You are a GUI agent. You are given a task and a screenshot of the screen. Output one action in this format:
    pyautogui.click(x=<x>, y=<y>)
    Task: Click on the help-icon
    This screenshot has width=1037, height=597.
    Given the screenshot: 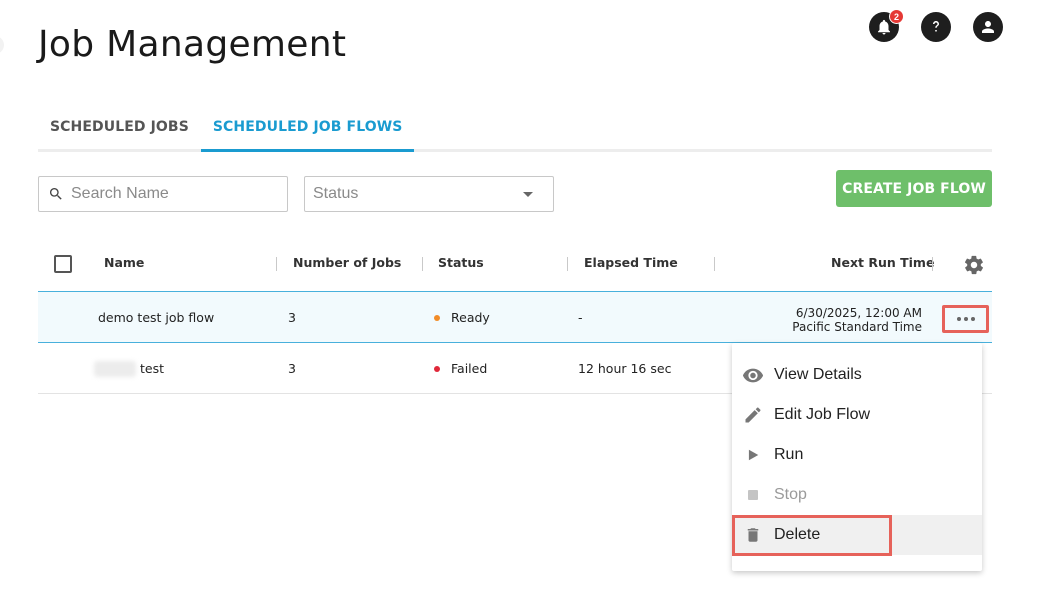 What is the action you would take?
    pyautogui.click(x=936, y=26)
    